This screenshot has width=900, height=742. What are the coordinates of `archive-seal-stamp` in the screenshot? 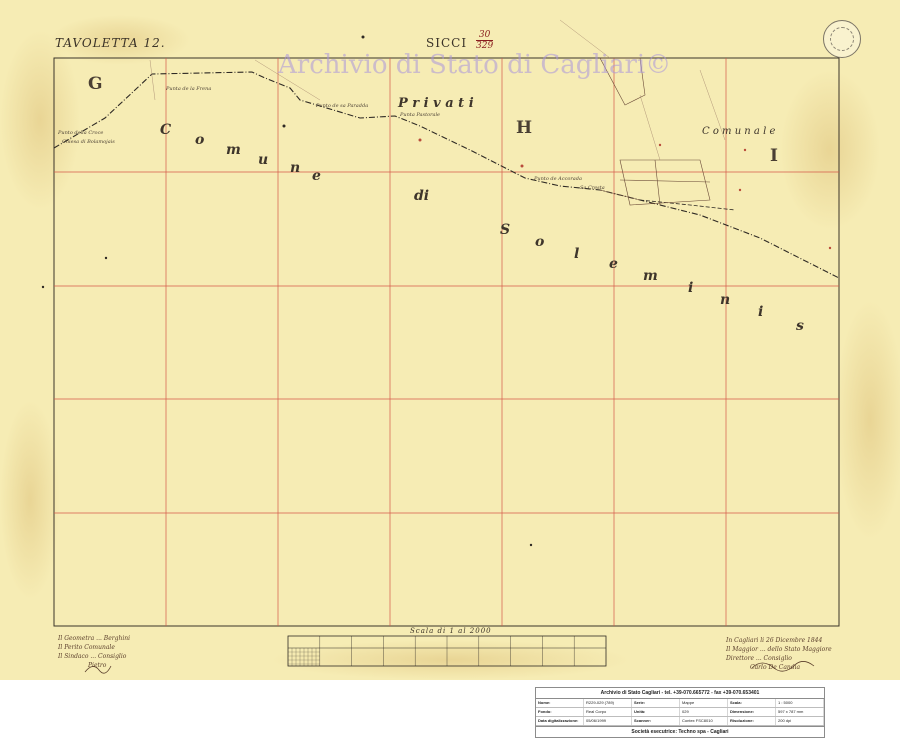 It's located at (842, 39).